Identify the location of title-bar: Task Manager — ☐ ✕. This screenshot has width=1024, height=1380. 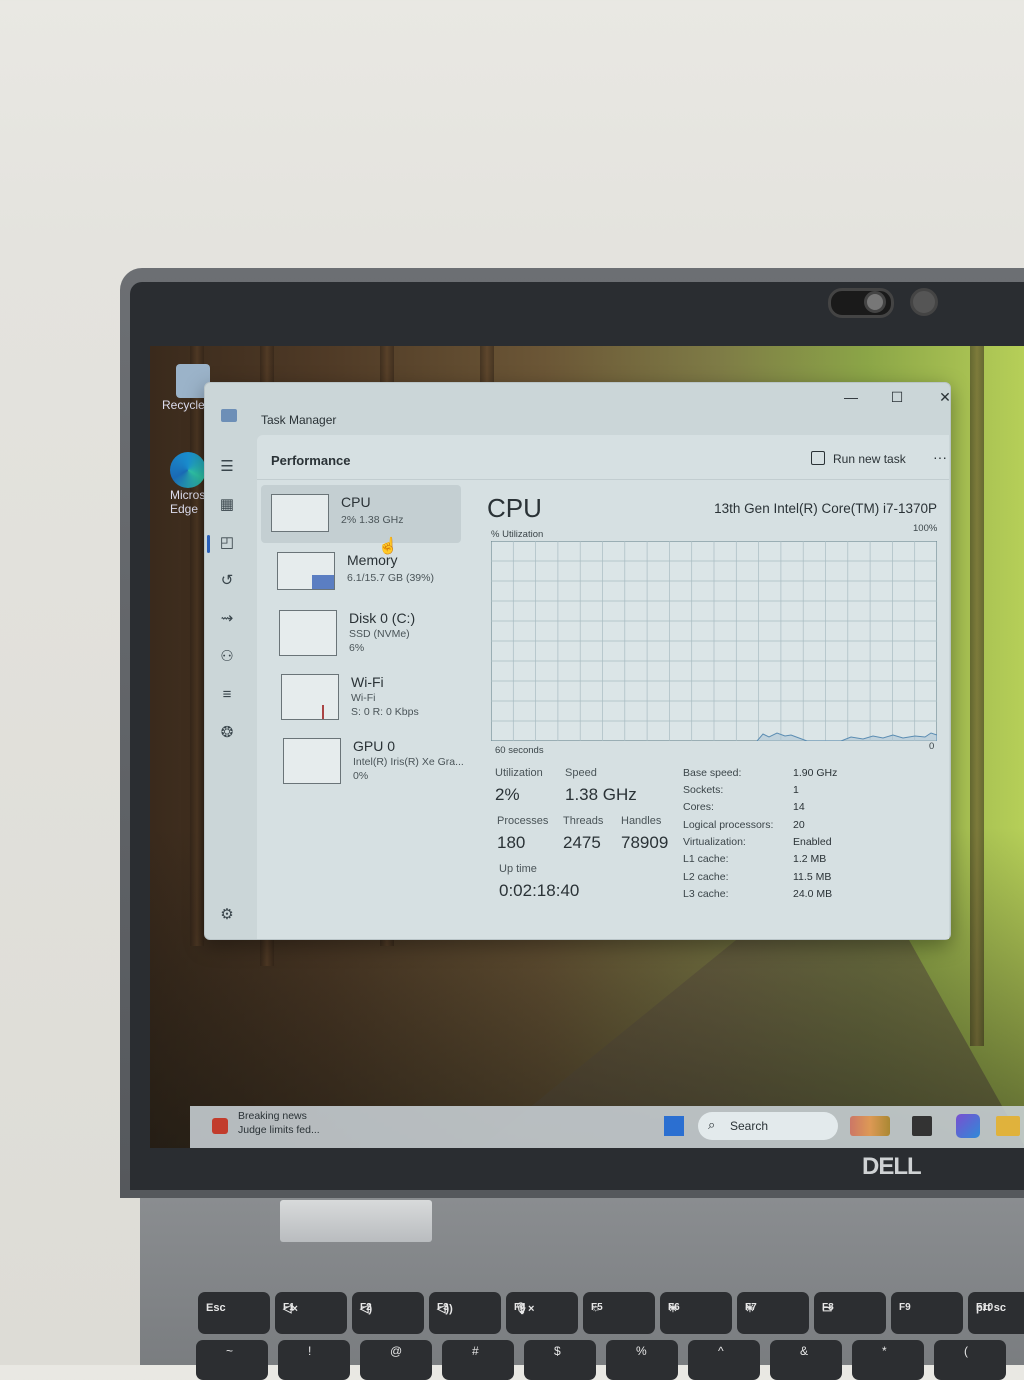
(578, 405).